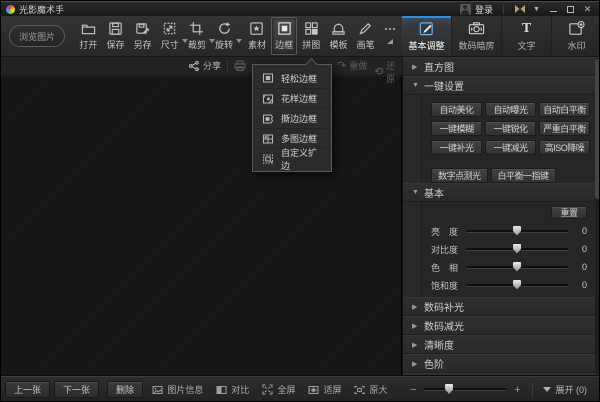  I want to click on toolbar-item-border: 边框, so click(284, 36).